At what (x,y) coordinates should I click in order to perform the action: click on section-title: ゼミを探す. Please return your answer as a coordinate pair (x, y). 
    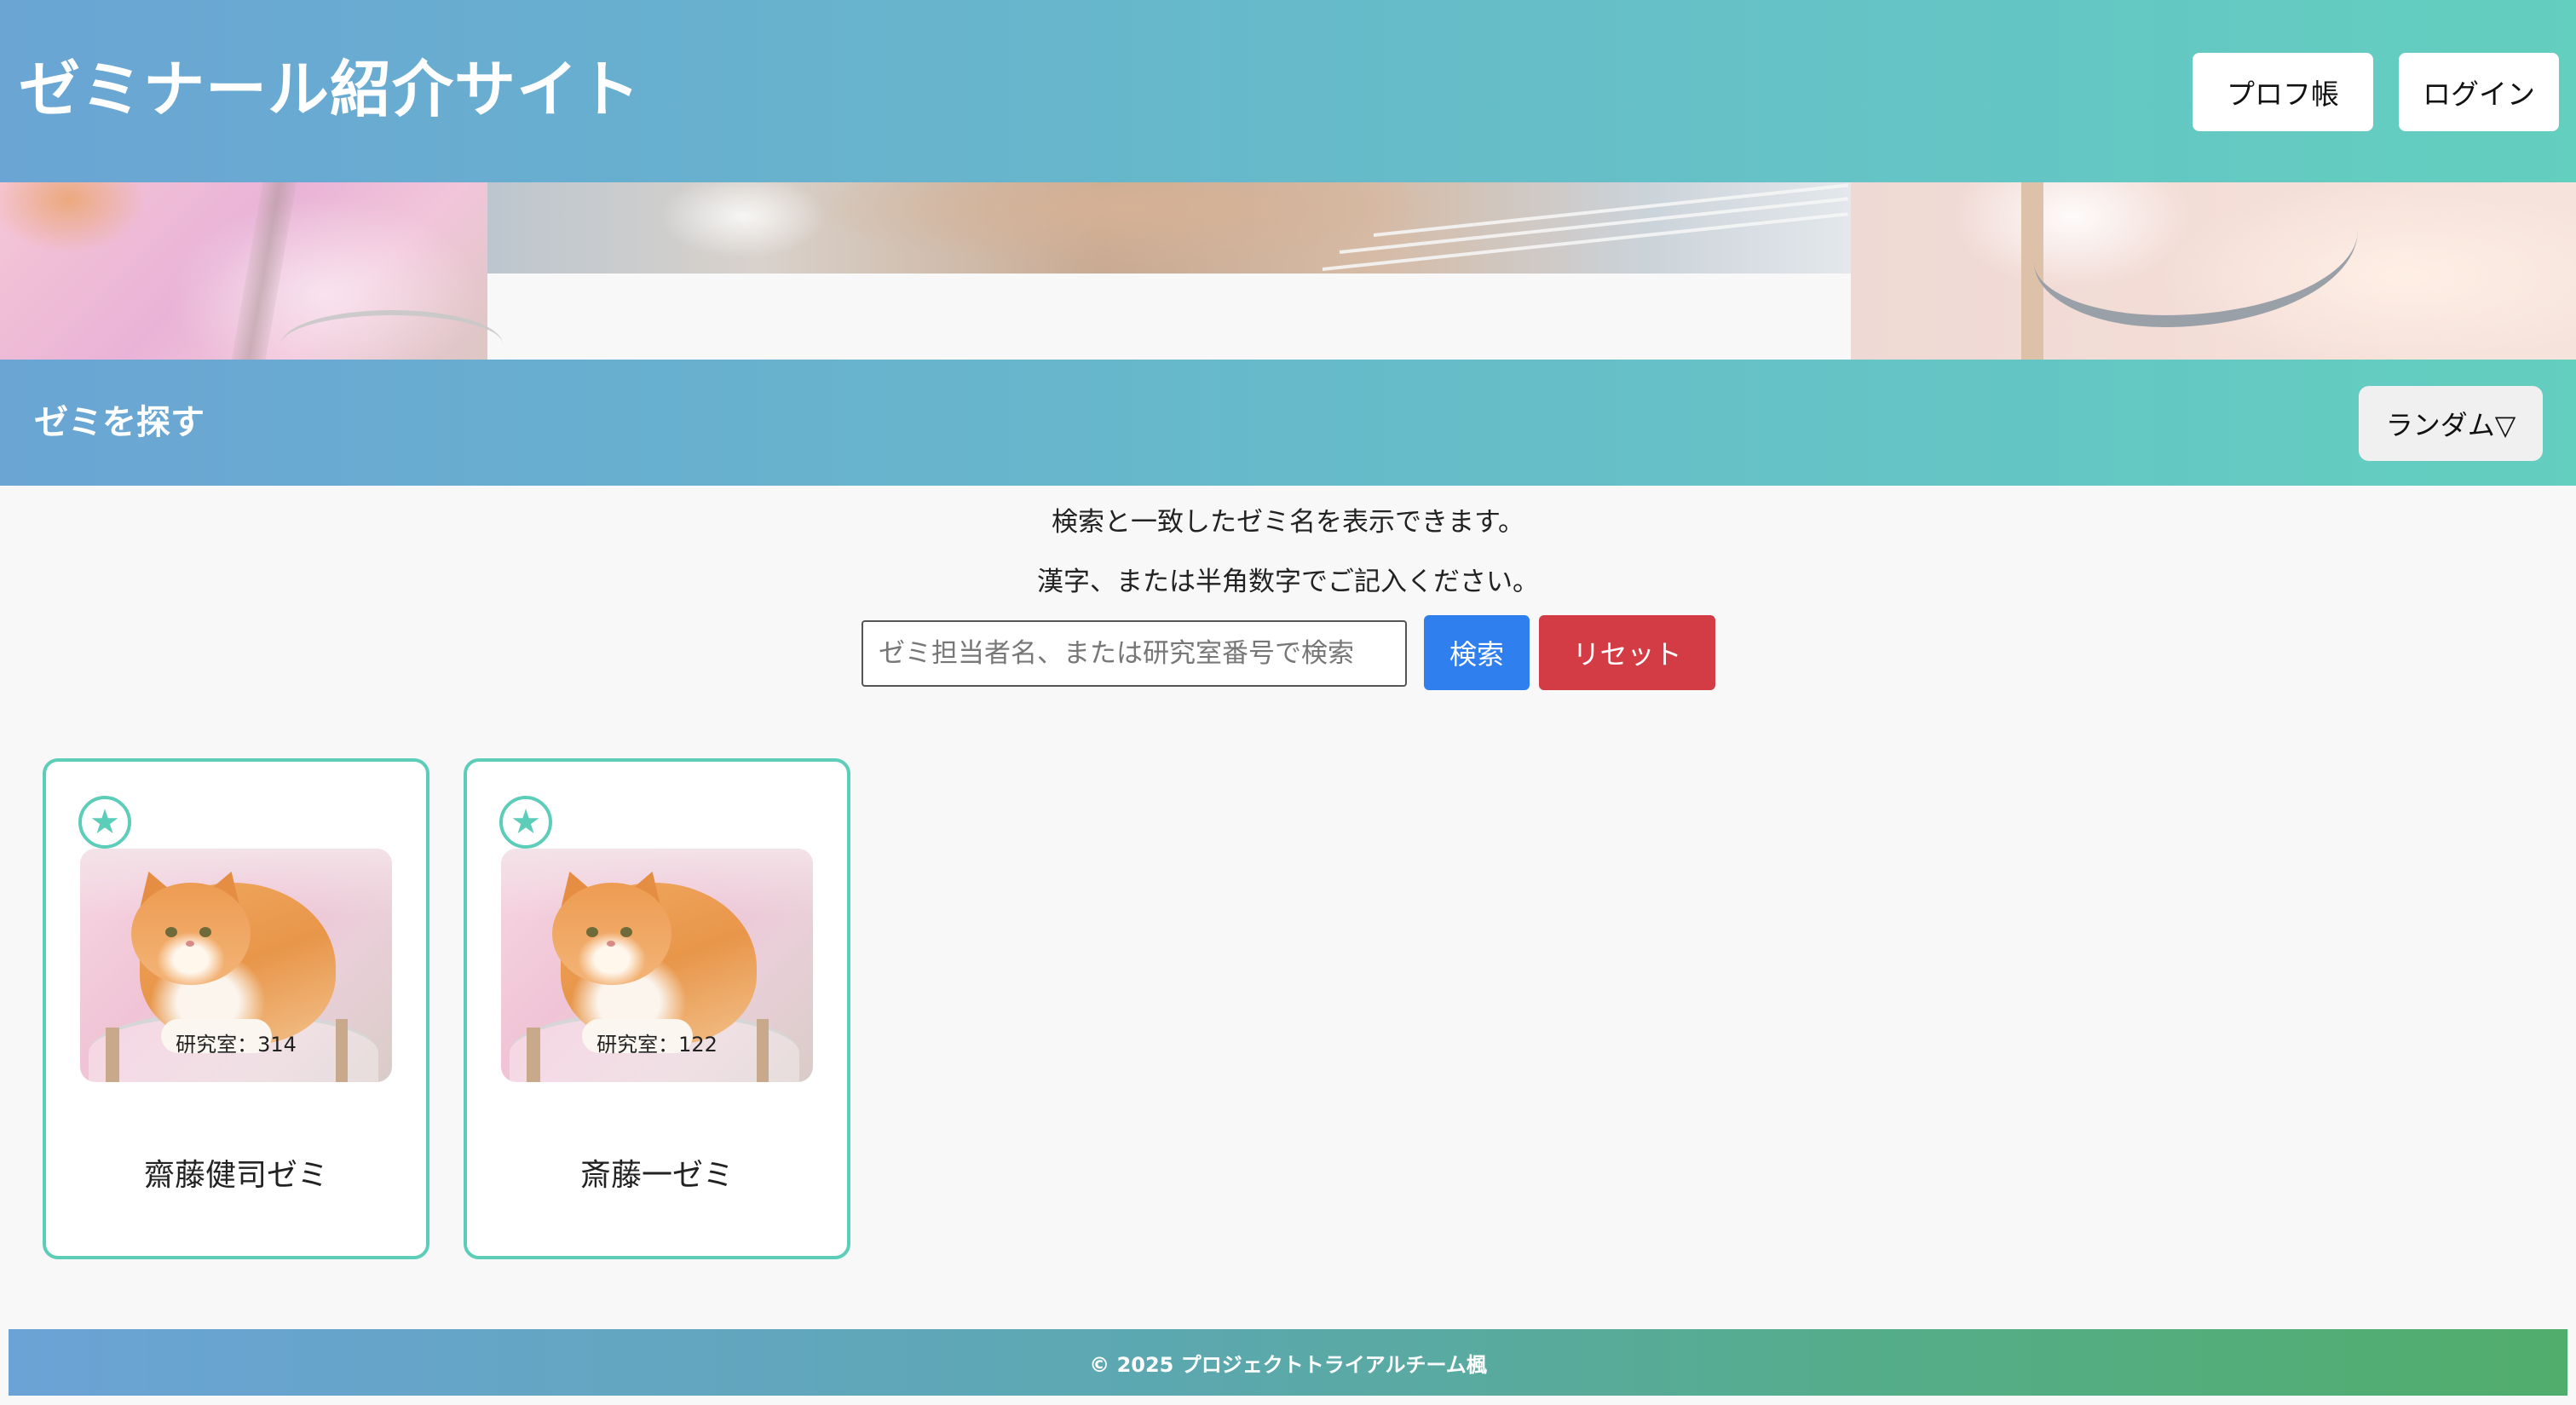
    Looking at the image, I should click on (119, 422).